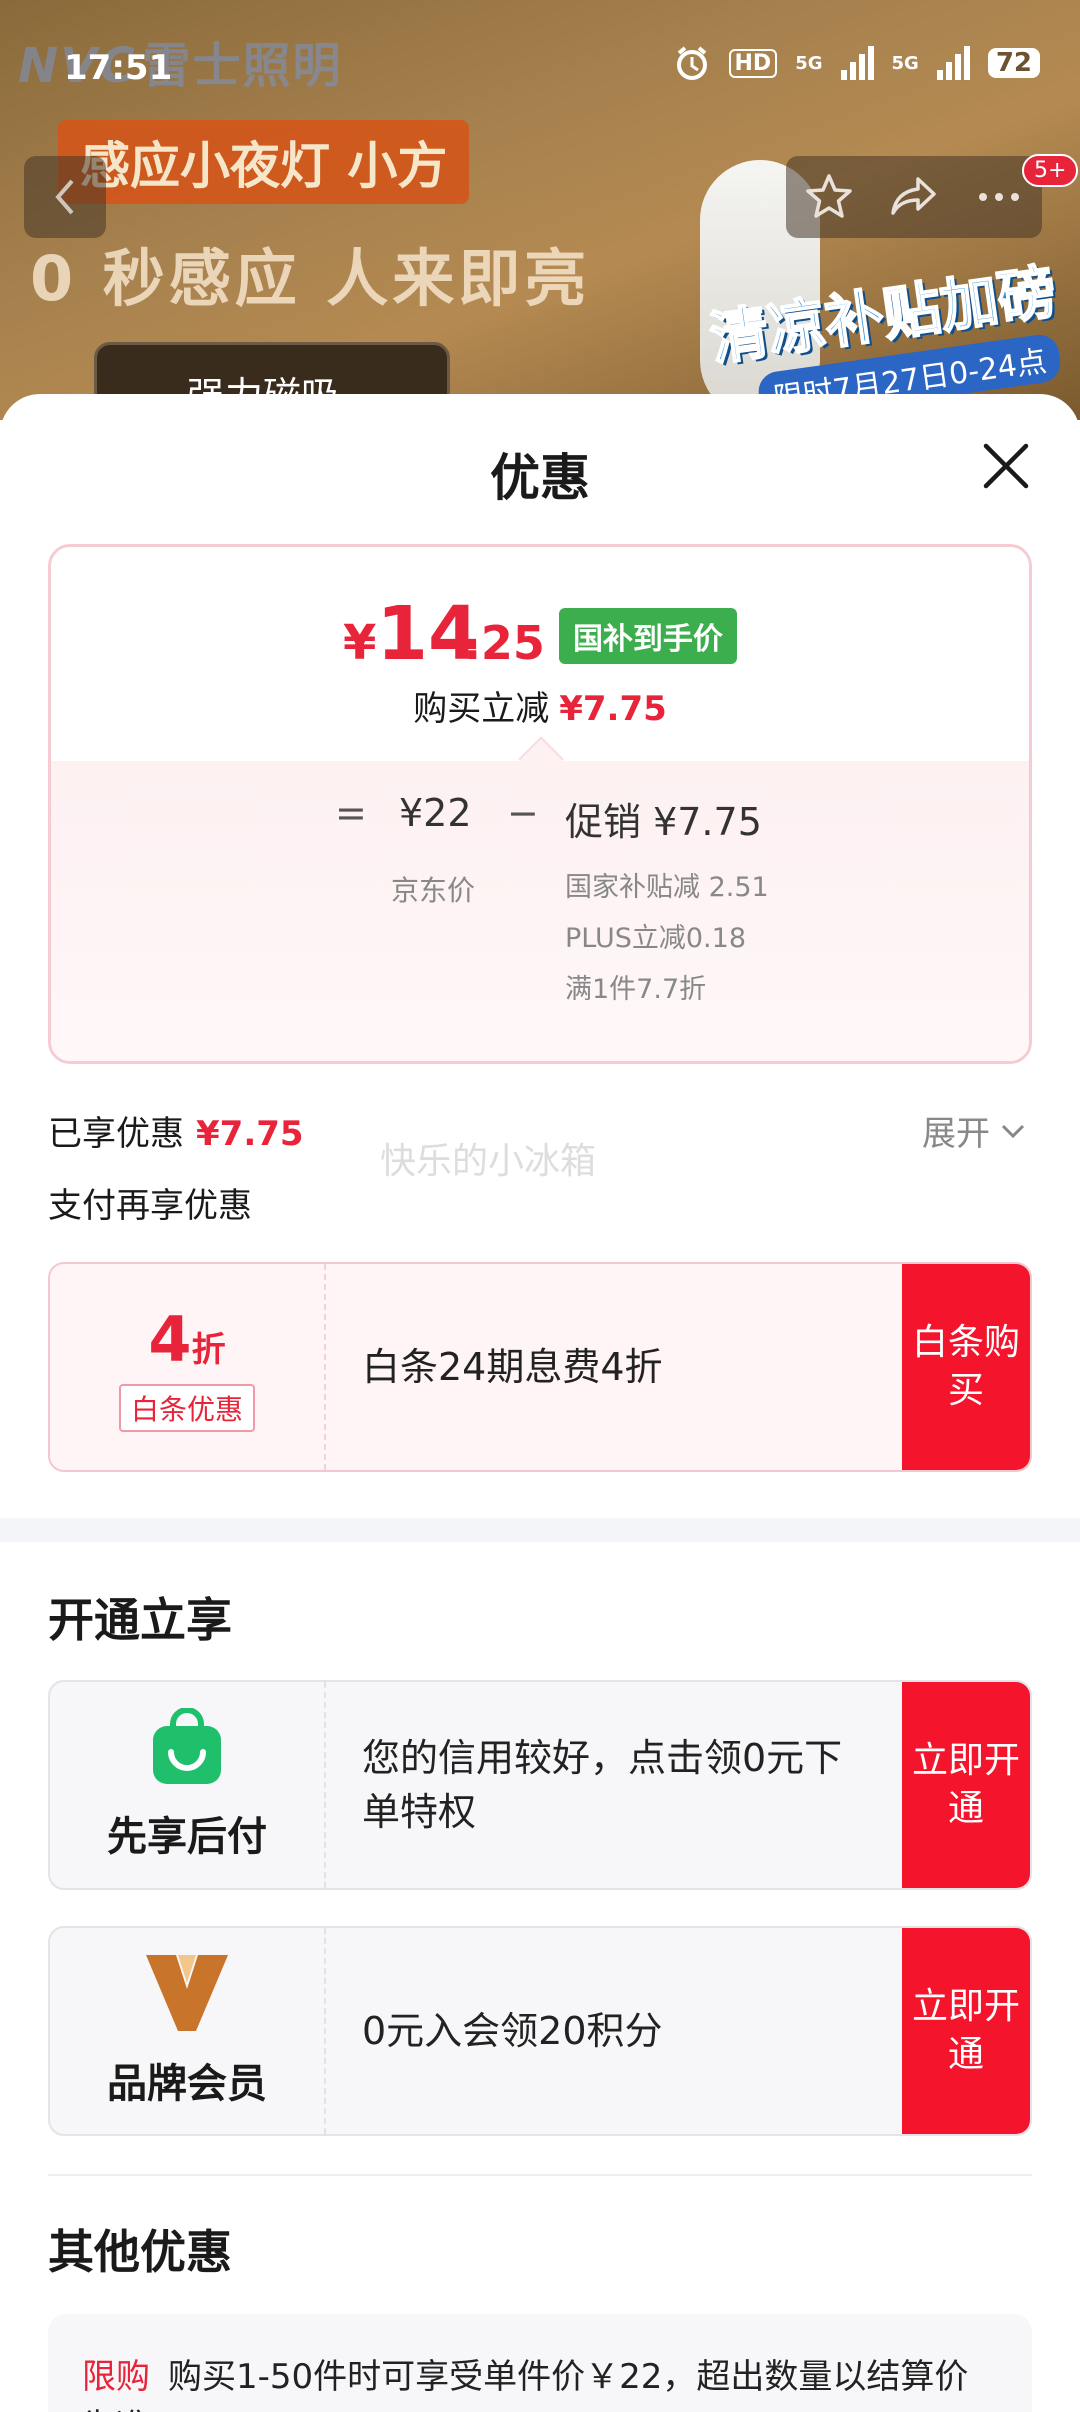 Image resolution: width=1080 pixels, height=2412 pixels. I want to click on jd-price-label: 京东价, so click(433, 890).